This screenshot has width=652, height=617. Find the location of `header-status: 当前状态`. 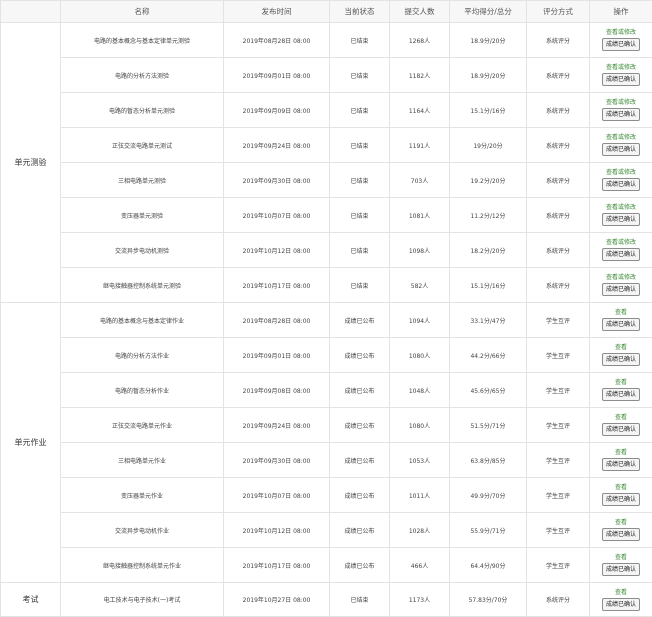

header-status: 当前状态 is located at coordinates (360, 12).